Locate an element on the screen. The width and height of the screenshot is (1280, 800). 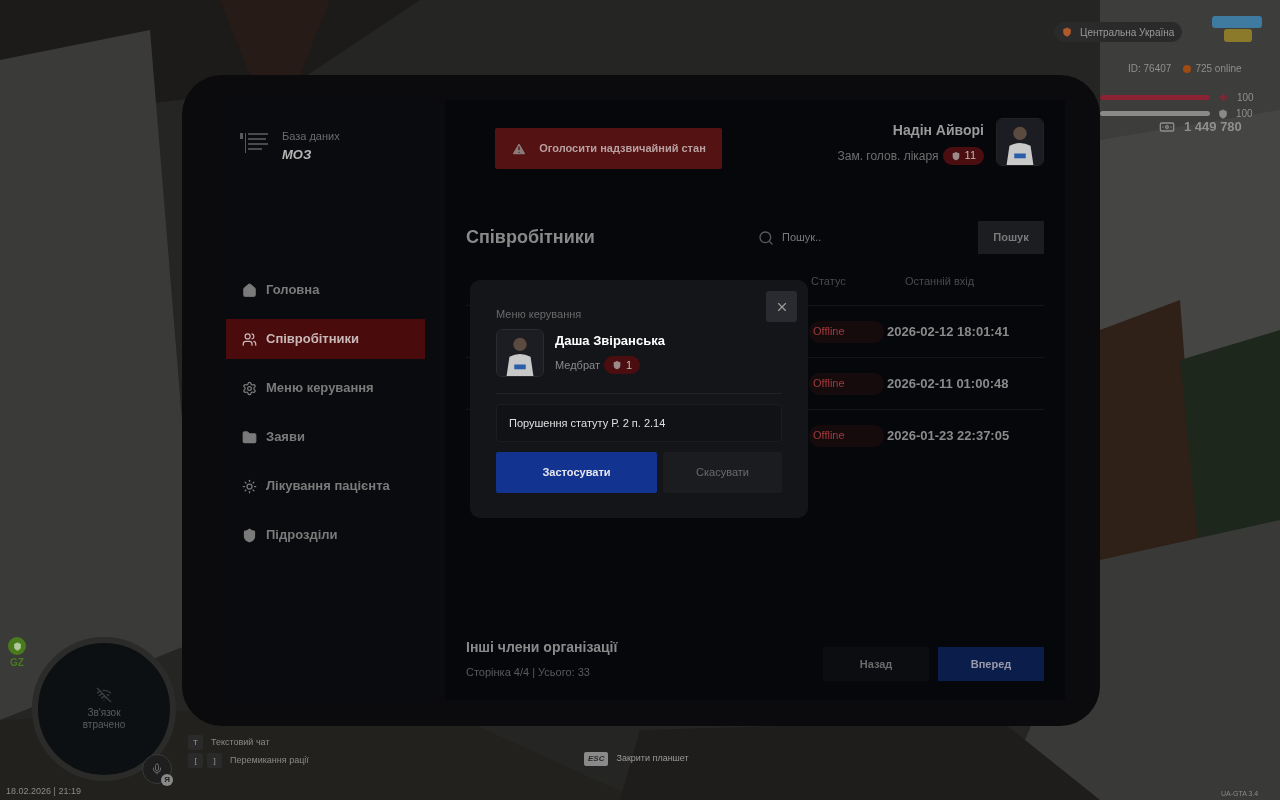
table-cell-text: 2026-01-23 22:37:05 is located at coordinates (948, 435).